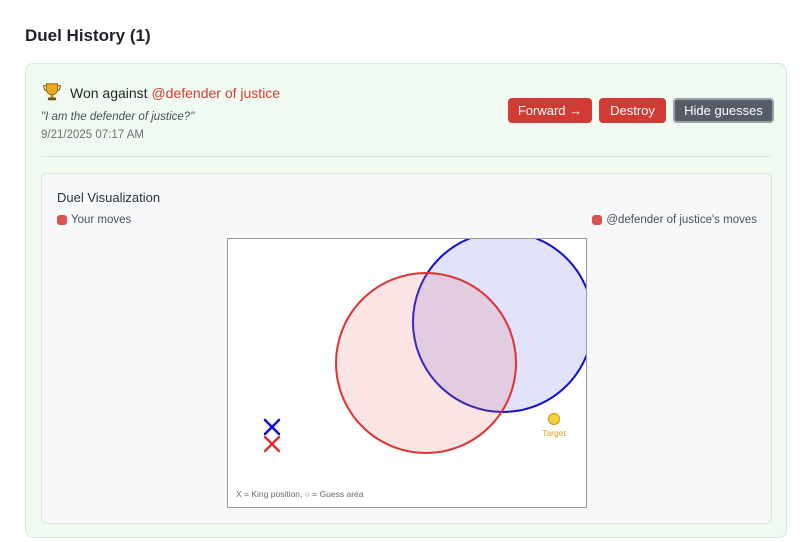 This screenshot has width=806, height=542. Describe the element at coordinates (101, 220) in the screenshot. I see `legend-your-moves-label: Your moves` at that location.